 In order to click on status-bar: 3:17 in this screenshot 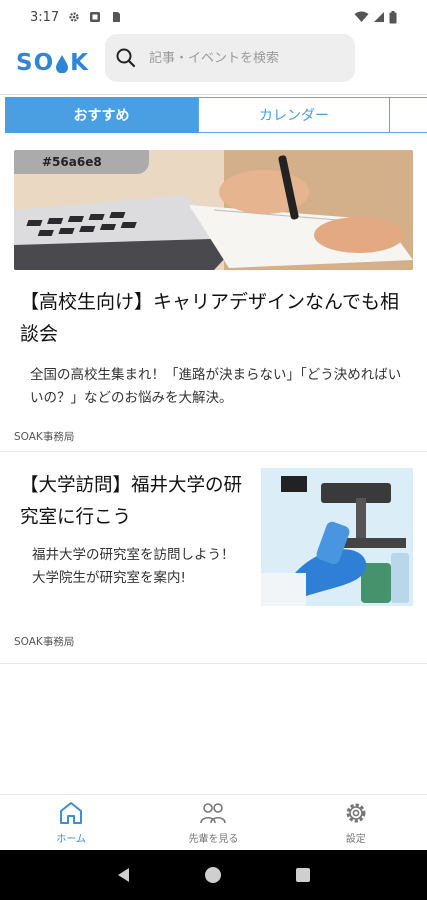, I will do `click(213, 17)`.